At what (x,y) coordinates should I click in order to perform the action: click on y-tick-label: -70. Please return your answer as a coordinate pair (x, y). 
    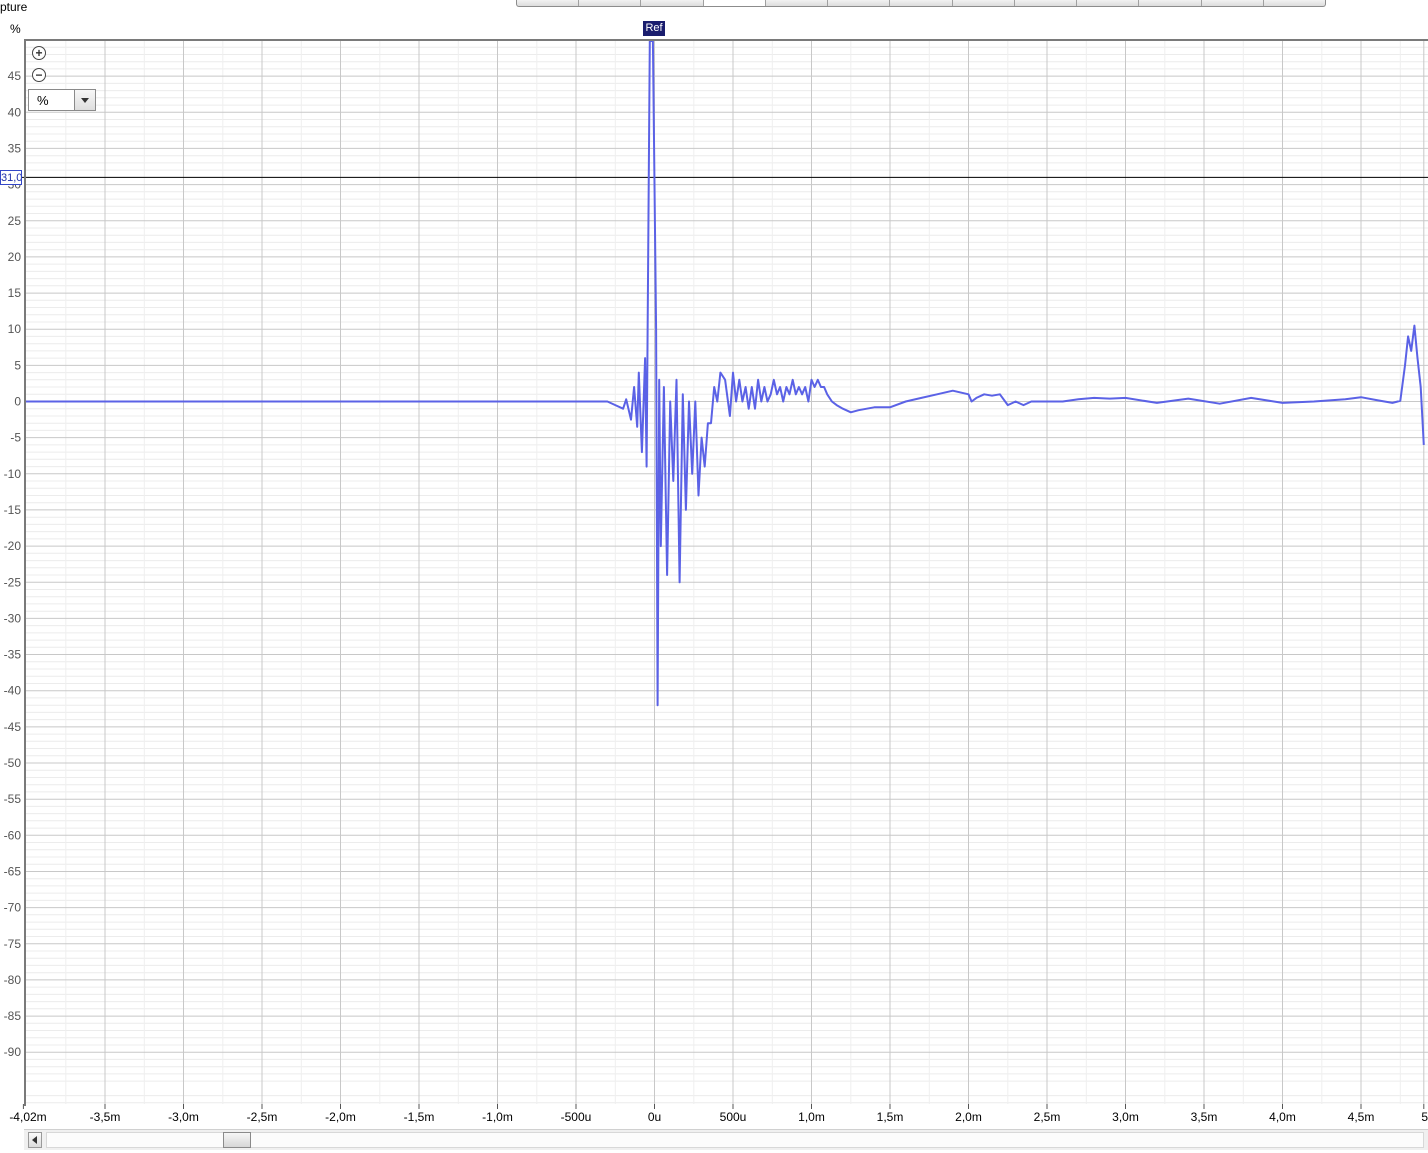
    Looking at the image, I should click on (13, 908).